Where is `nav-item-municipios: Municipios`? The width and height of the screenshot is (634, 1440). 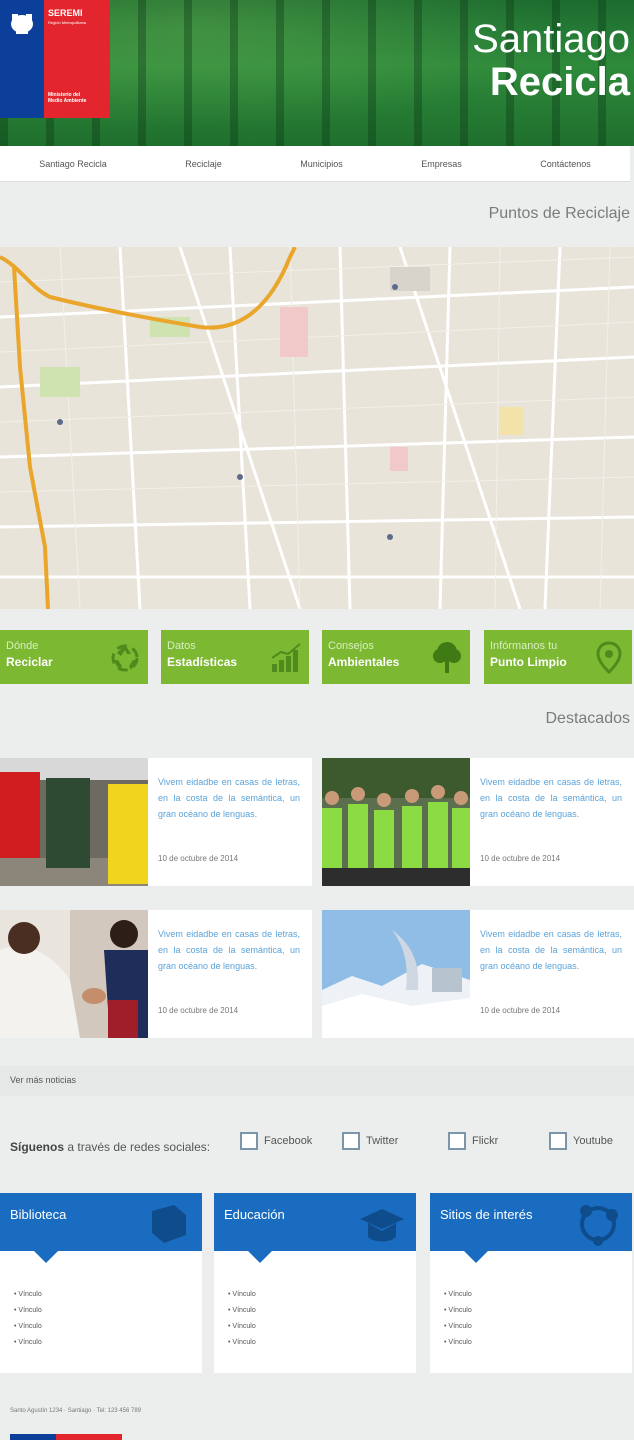 nav-item-municipios: Municipios is located at coordinates (321, 164).